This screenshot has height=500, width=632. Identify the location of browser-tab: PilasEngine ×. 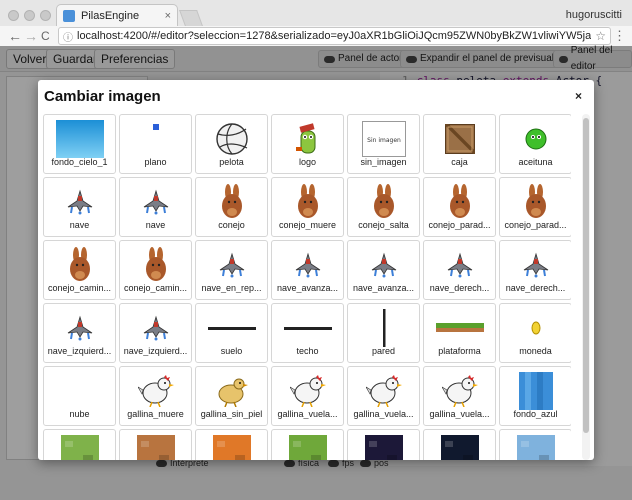
(117, 15).